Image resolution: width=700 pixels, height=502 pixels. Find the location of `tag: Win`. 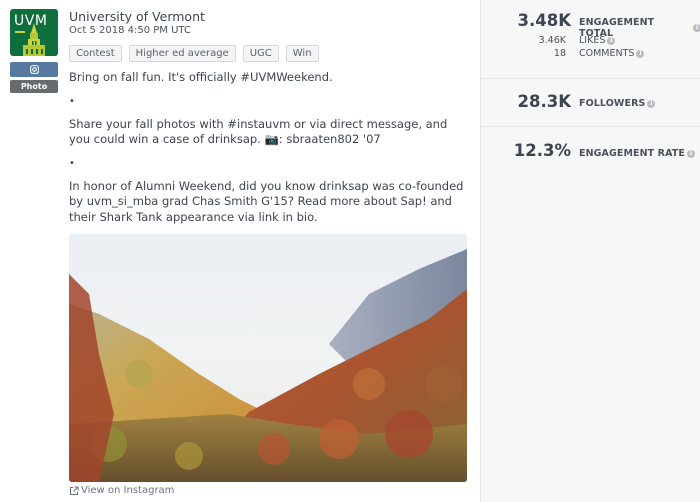

tag: Win is located at coordinates (302, 53).